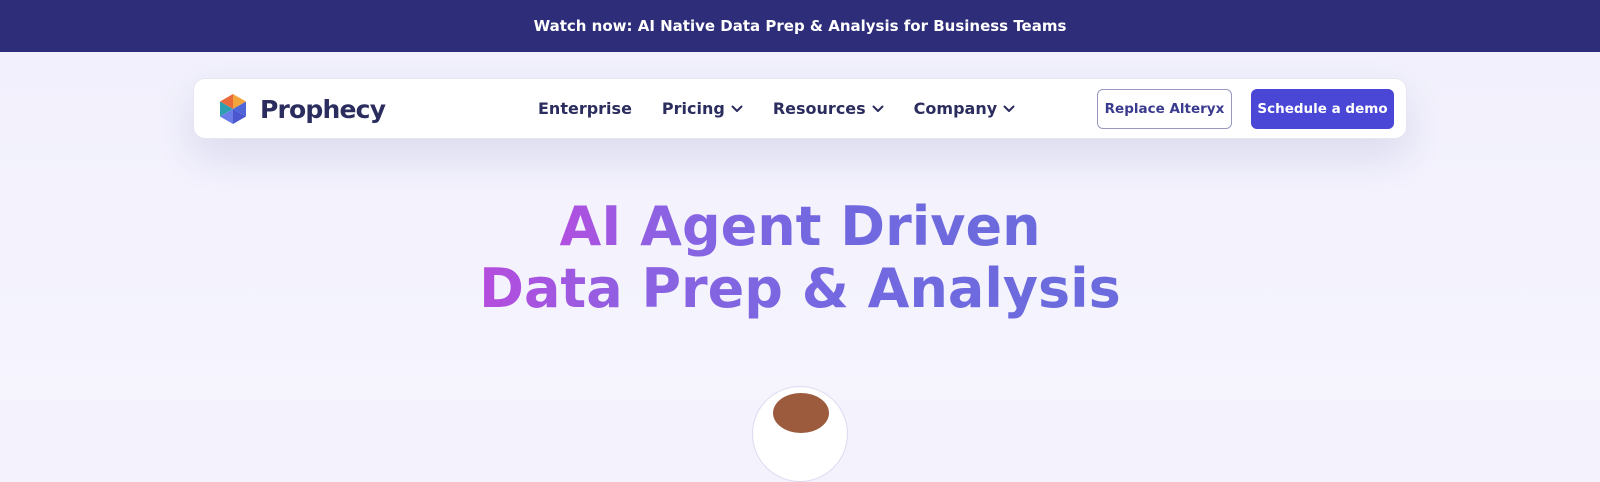 The image size is (1600, 482). I want to click on nav-item-resources: Resources, so click(828, 108).